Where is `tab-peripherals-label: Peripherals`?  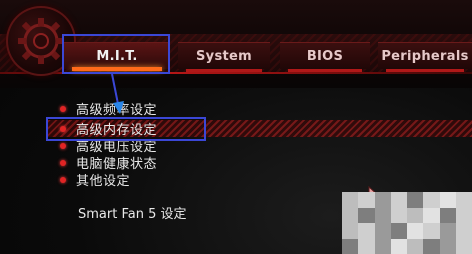
tab-peripherals-label: Peripherals is located at coordinates (425, 56).